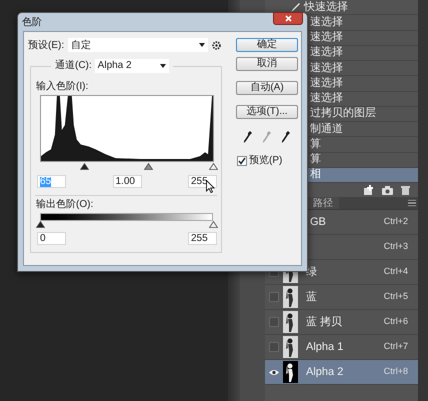  What do you see at coordinates (32, 23) in the screenshot?
I see `window-title: 色阶` at bounding box center [32, 23].